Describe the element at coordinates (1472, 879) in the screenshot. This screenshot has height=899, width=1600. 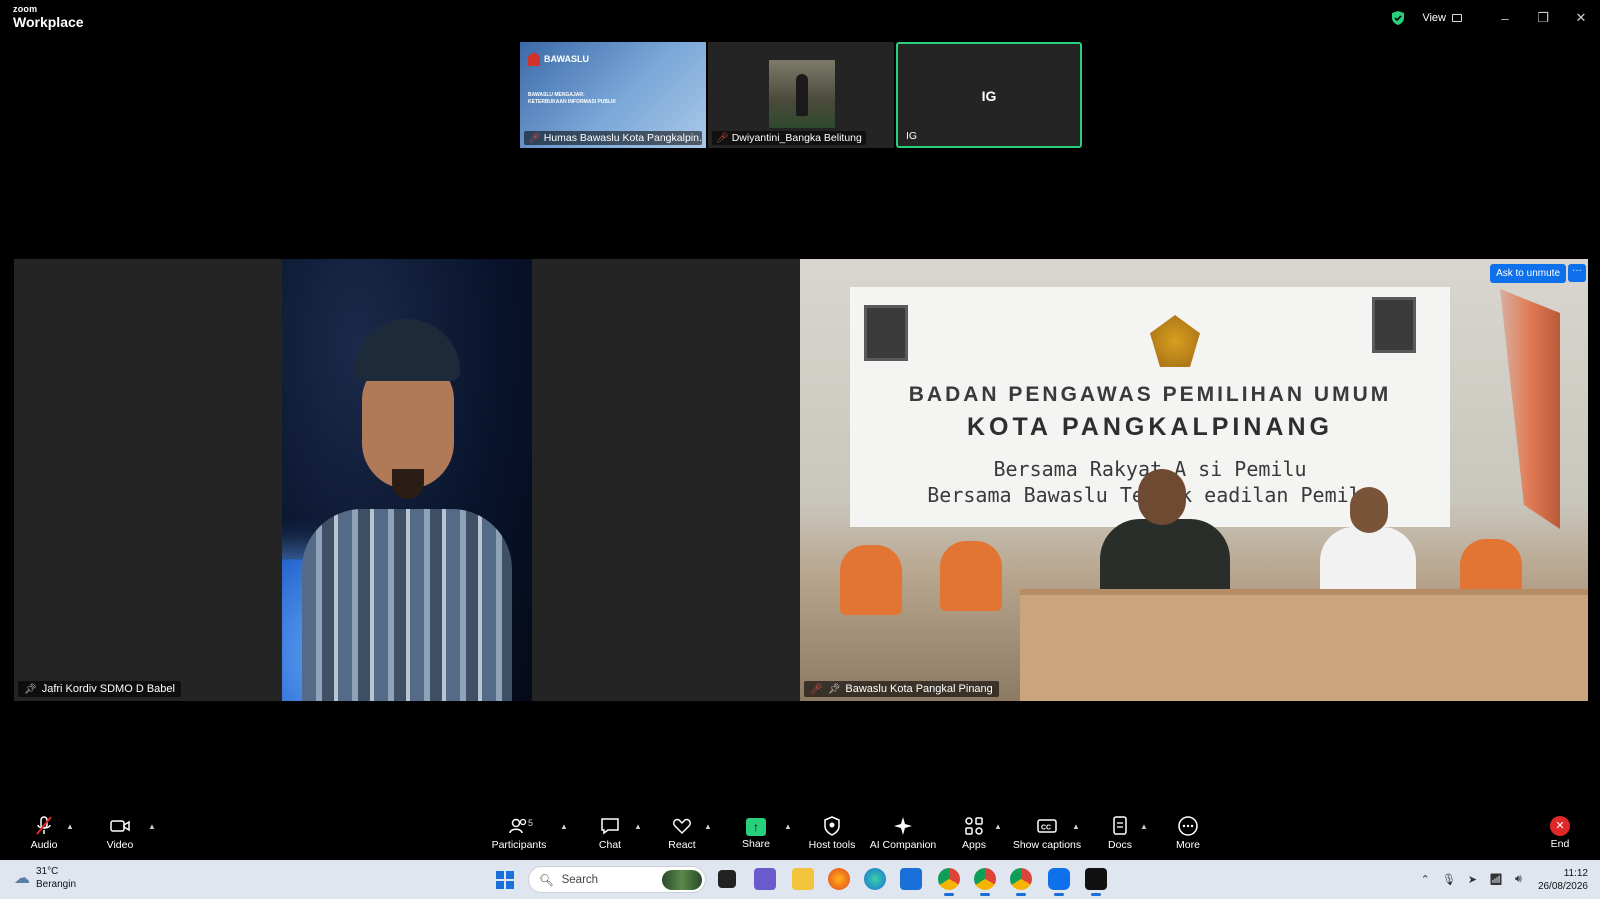
I see `location-tray-icon: ➤` at that location.